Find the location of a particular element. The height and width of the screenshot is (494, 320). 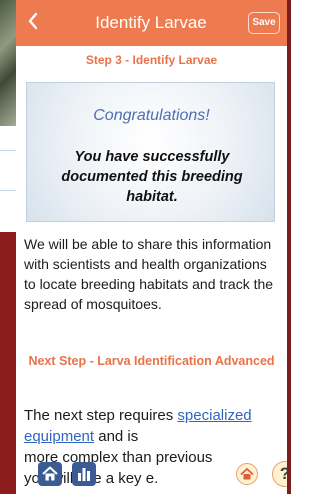

home-icon is located at coordinates (50, 473).